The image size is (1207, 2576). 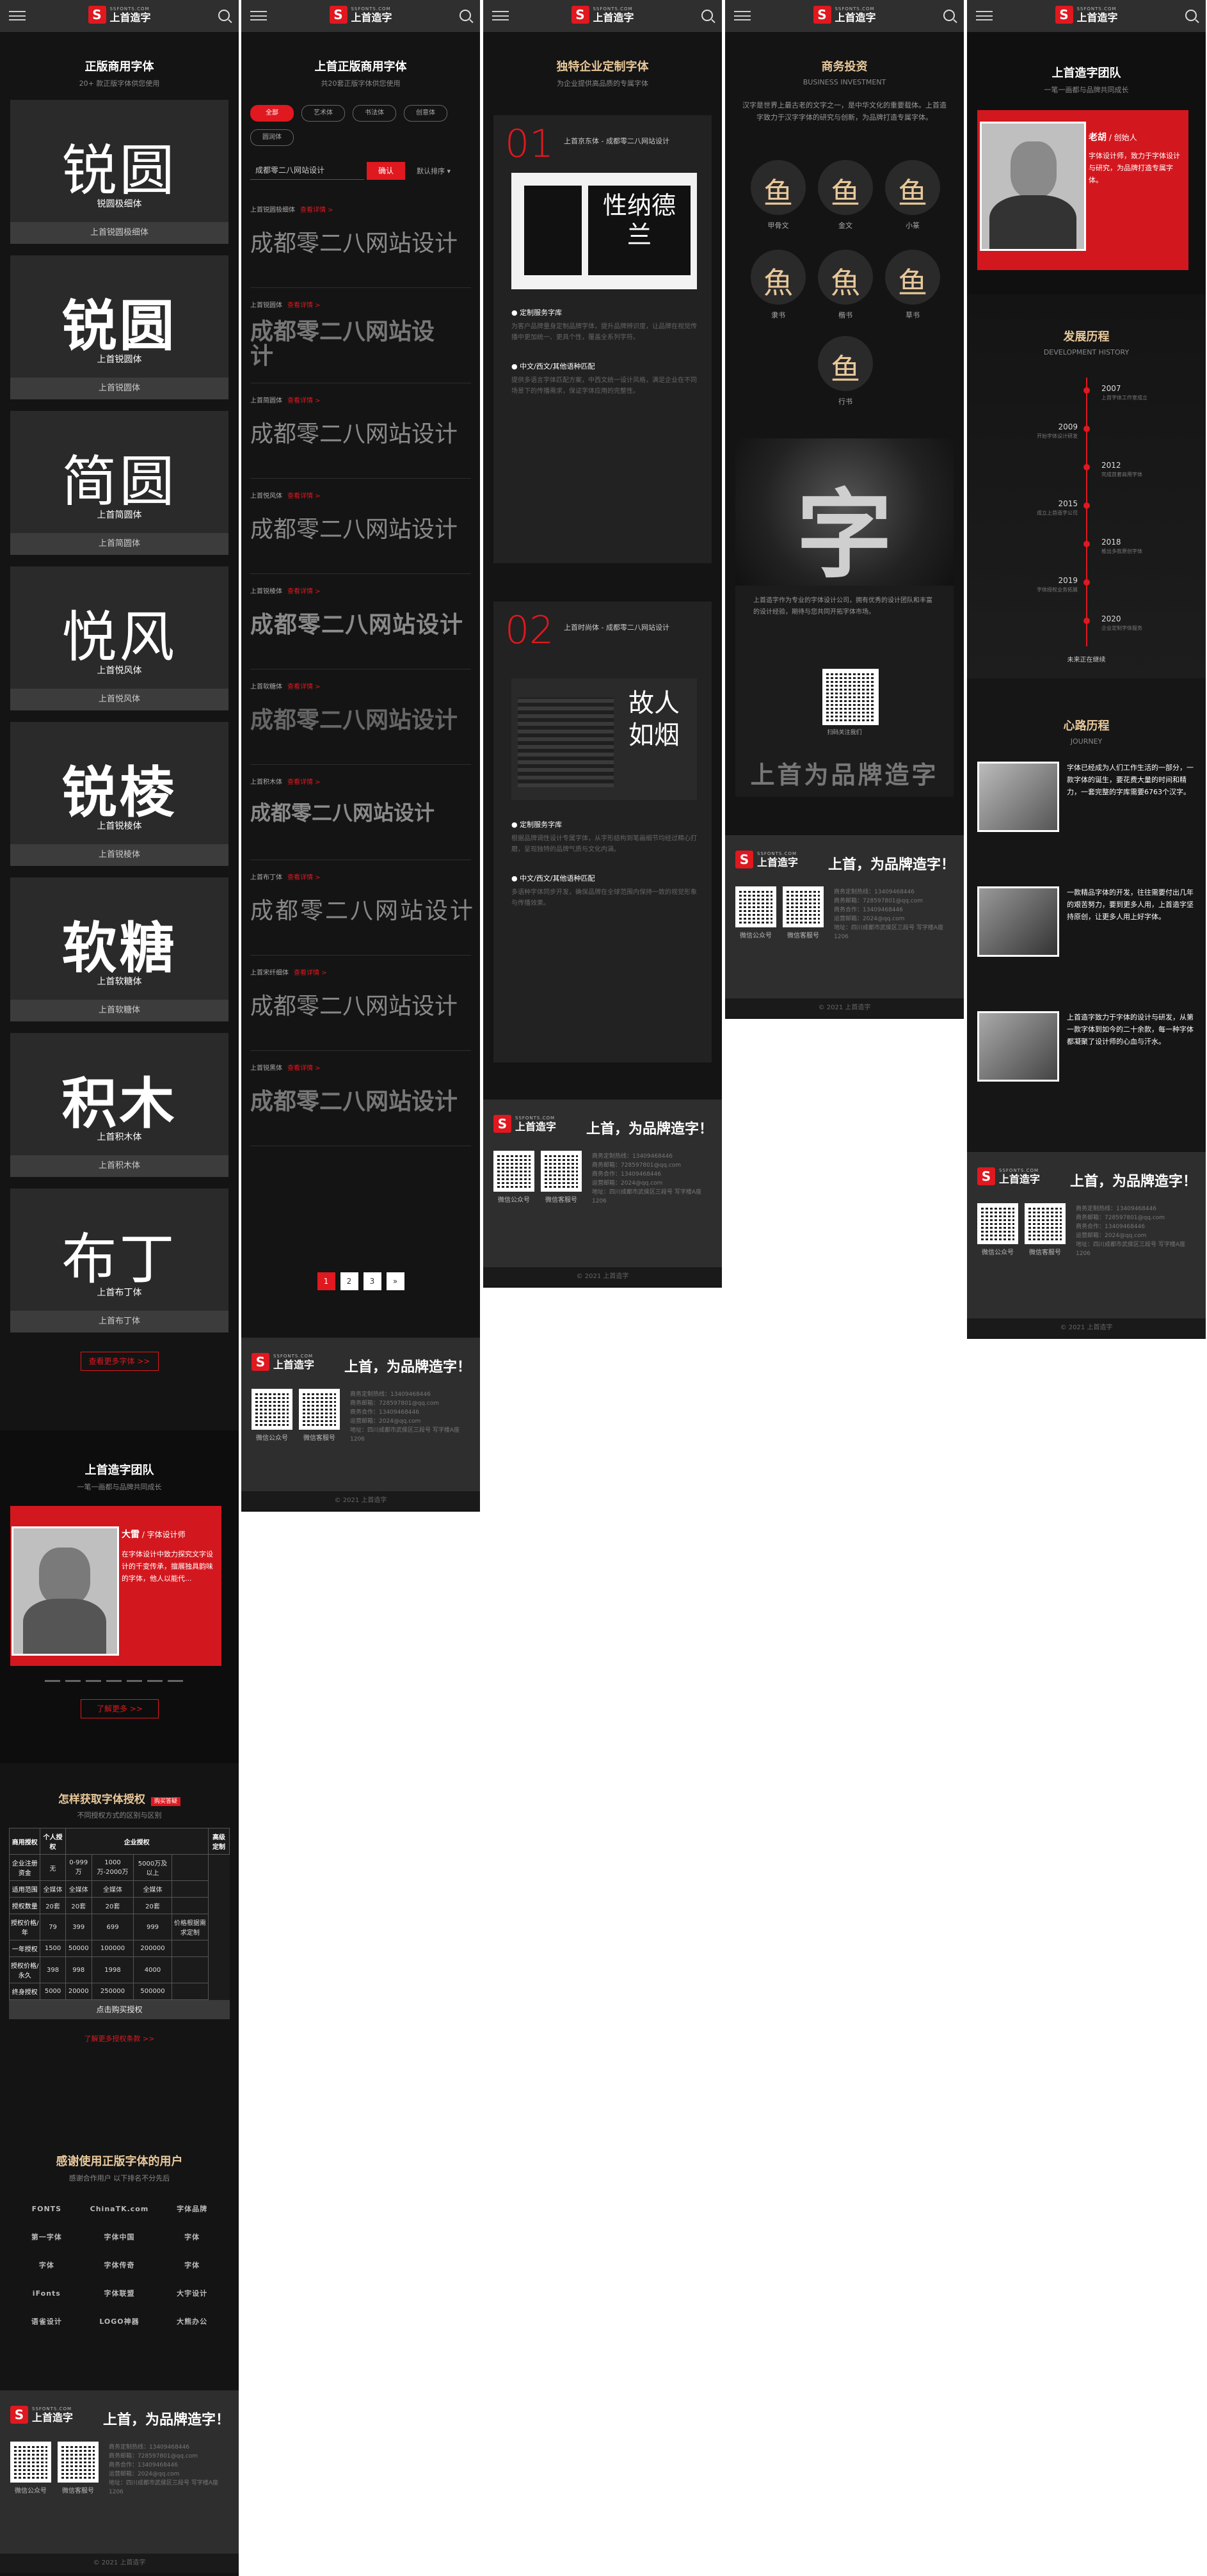 What do you see at coordinates (24, 1969) in the screenshot?
I see `table-cell: 授权价格/永久` at bounding box center [24, 1969].